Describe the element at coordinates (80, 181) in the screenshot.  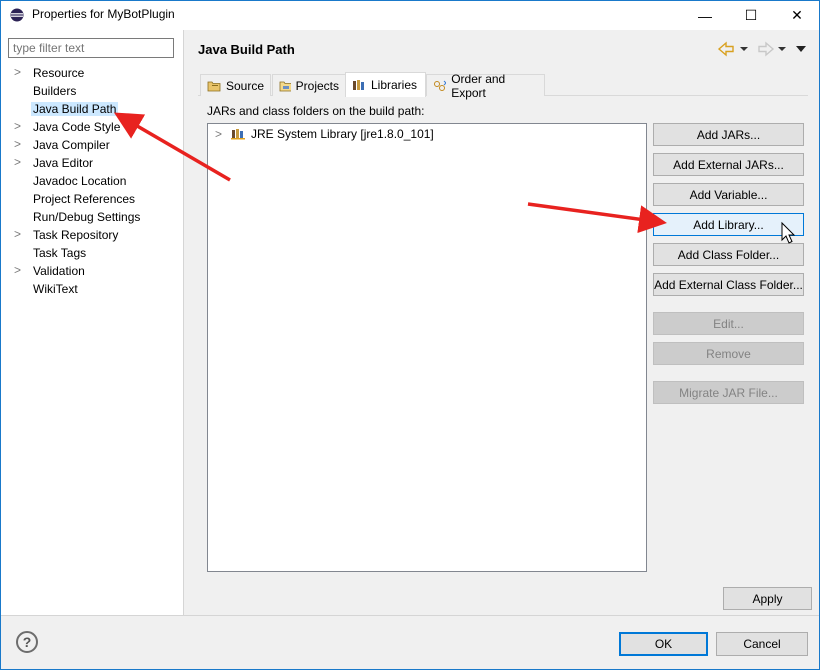
I see `tree-item-label: Javadoc Location` at that location.